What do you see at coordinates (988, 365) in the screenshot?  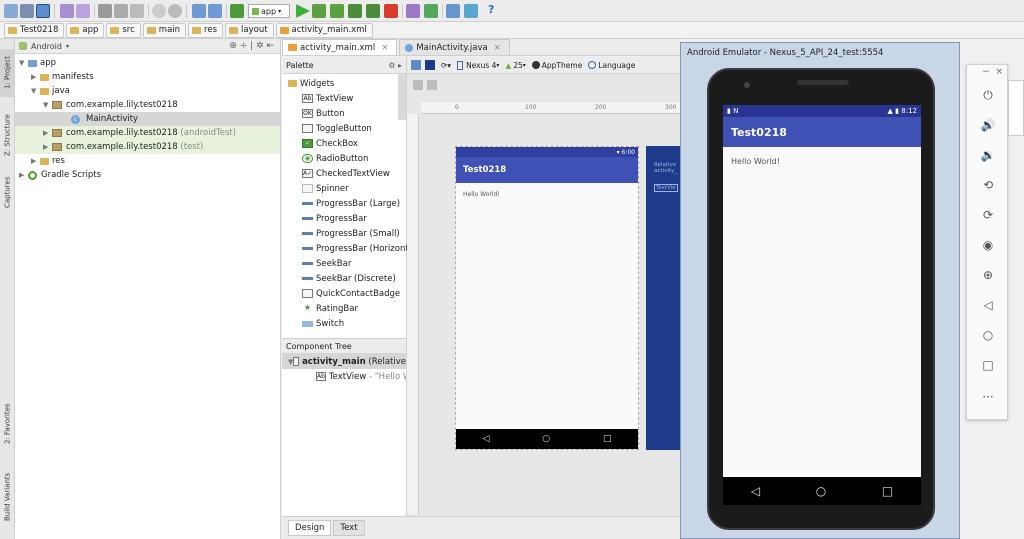 I see `overview-icon: □` at bounding box center [988, 365].